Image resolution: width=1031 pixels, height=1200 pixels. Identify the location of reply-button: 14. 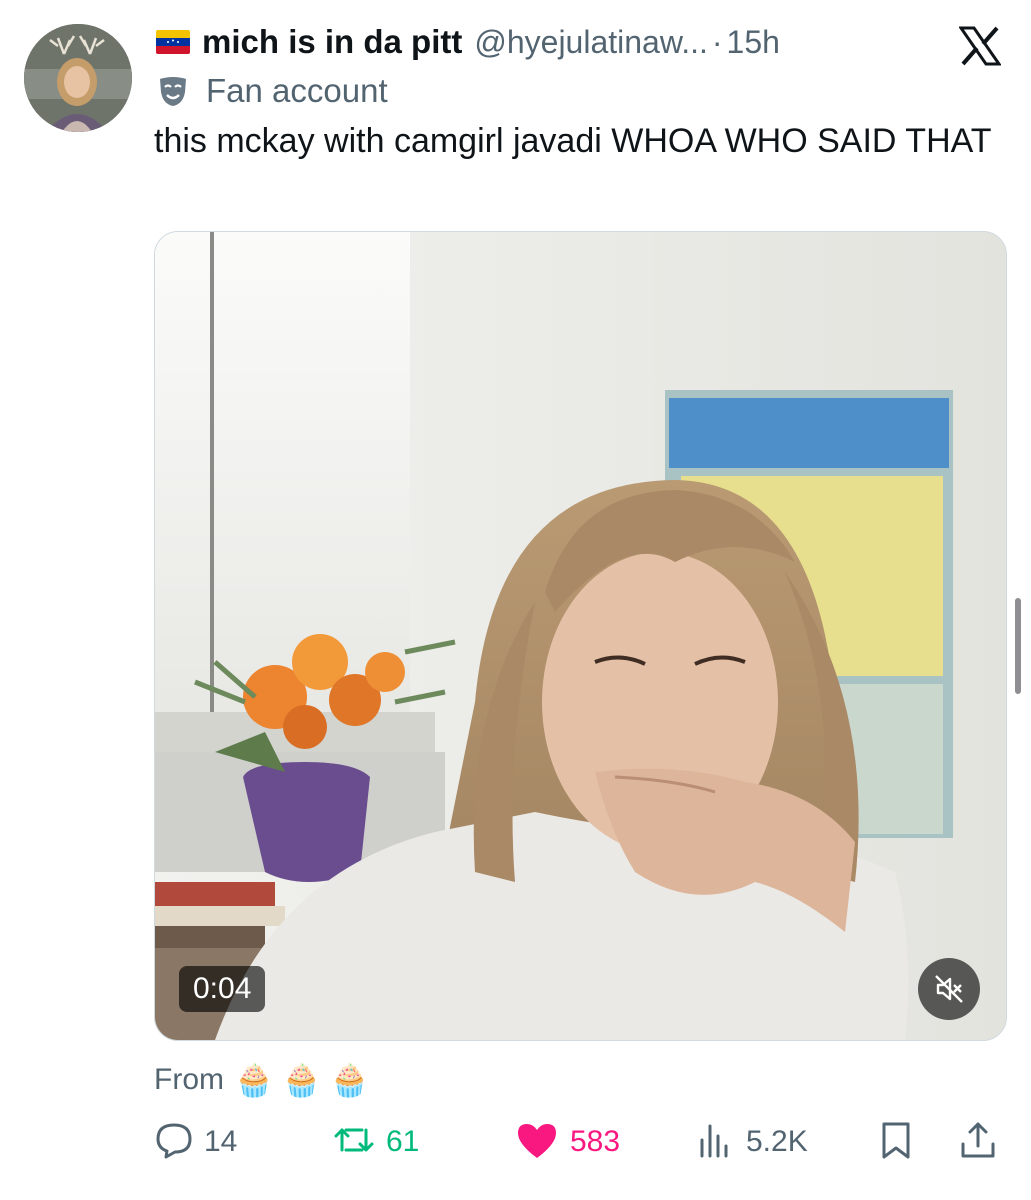
(195, 1142).